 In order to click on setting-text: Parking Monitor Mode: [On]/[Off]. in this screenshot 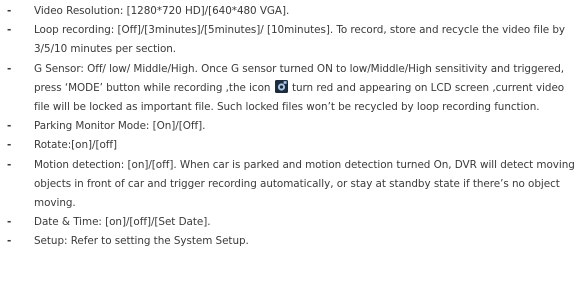, I will do `click(120, 126)`.